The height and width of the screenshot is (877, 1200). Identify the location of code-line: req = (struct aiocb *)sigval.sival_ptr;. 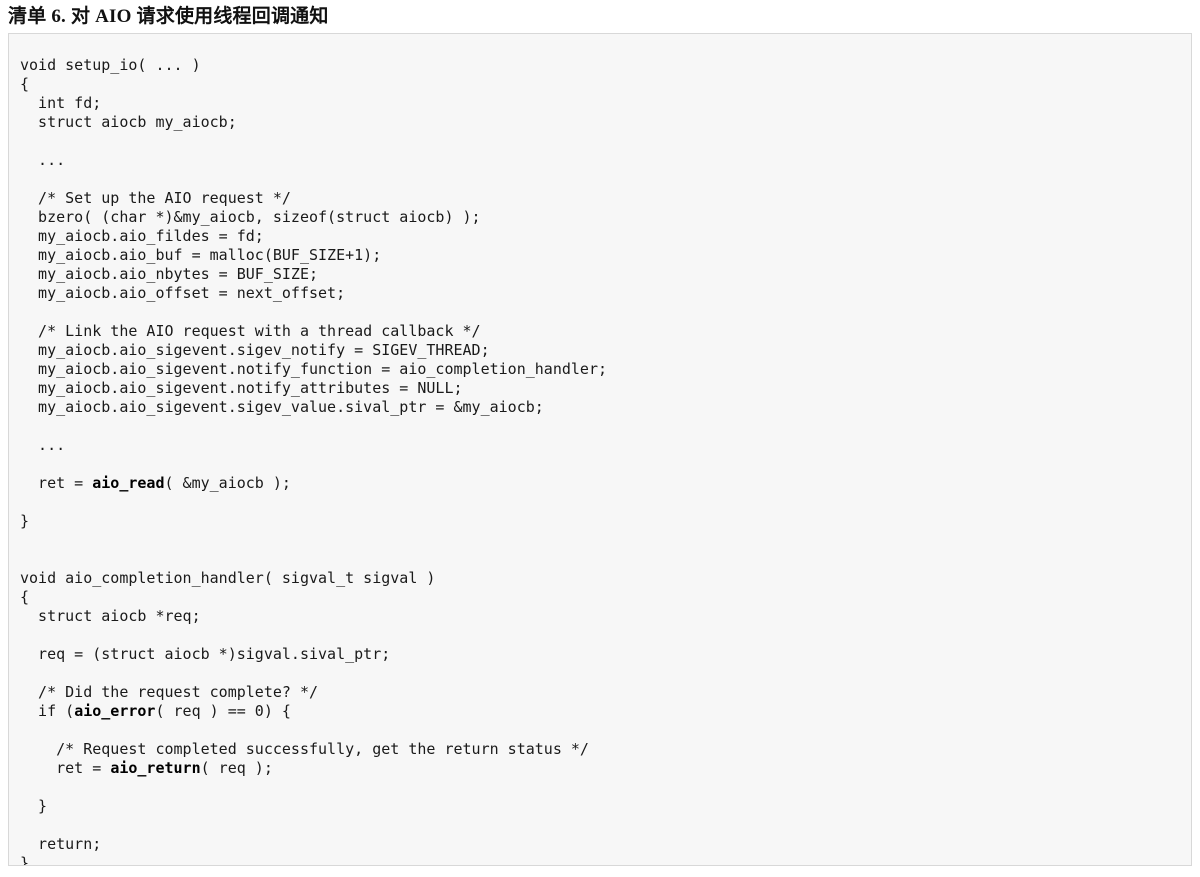
(214, 654).